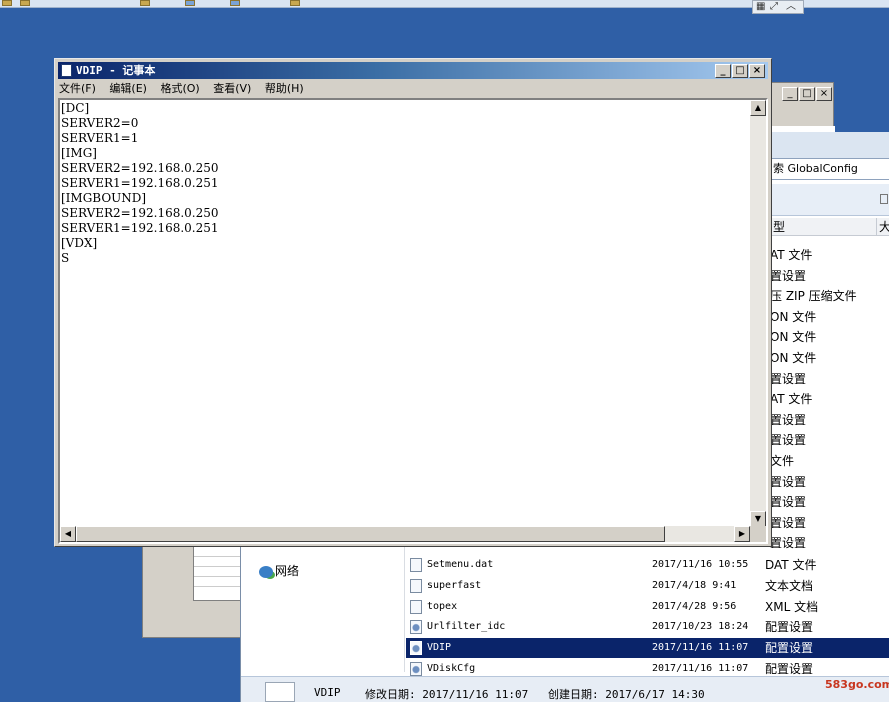  I want to click on menu-help: 帮助(H), so click(284, 88).